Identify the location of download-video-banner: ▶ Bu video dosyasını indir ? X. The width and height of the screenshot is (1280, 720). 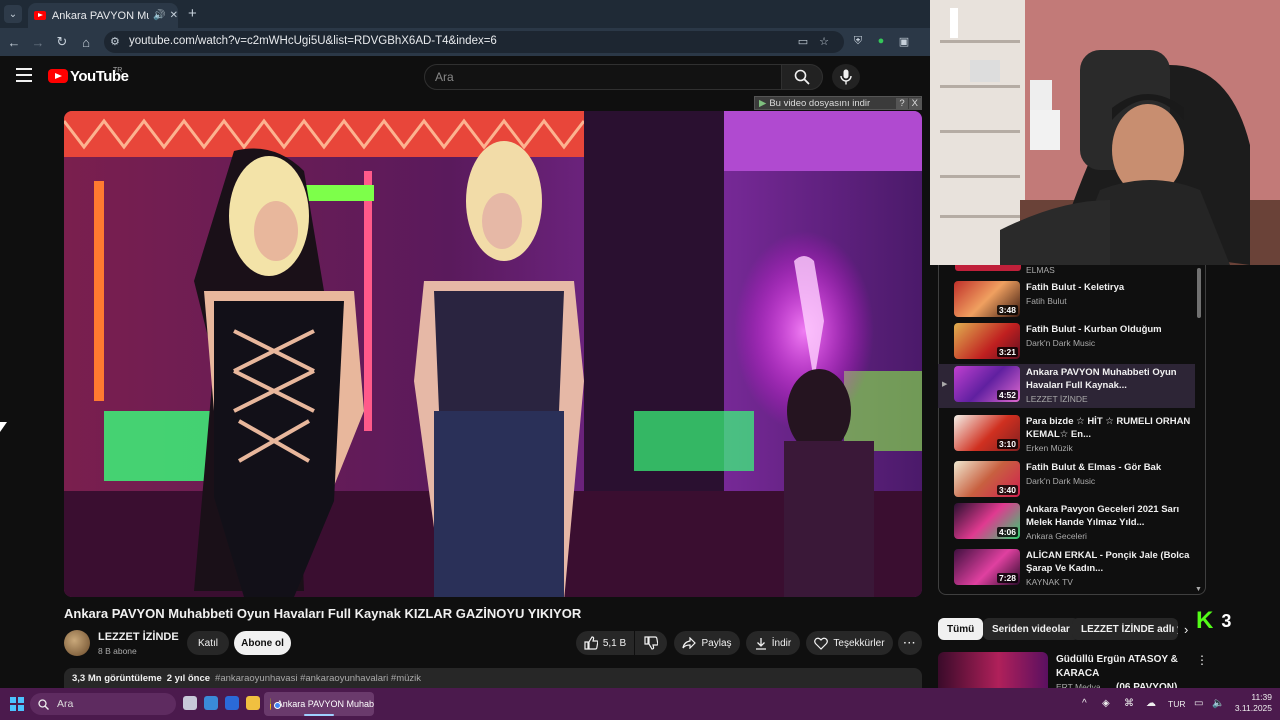
(838, 103).